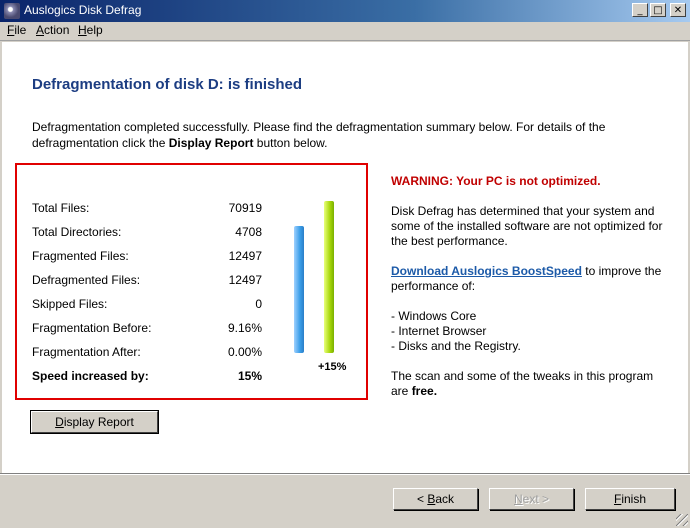 The image size is (690, 528). What do you see at coordinates (147, 256) in the screenshot?
I see `stat-fragmented-files: Fragmented Files: 12497` at bounding box center [147, 256].